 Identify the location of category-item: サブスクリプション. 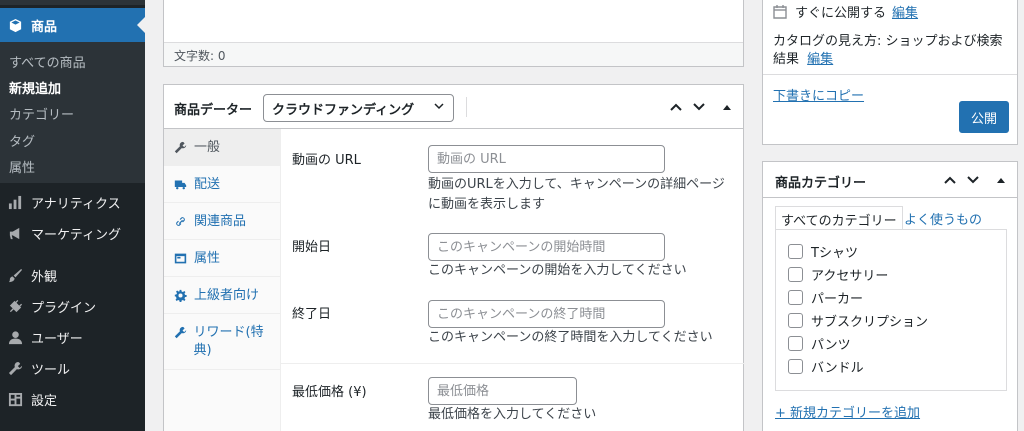
(858, 320).